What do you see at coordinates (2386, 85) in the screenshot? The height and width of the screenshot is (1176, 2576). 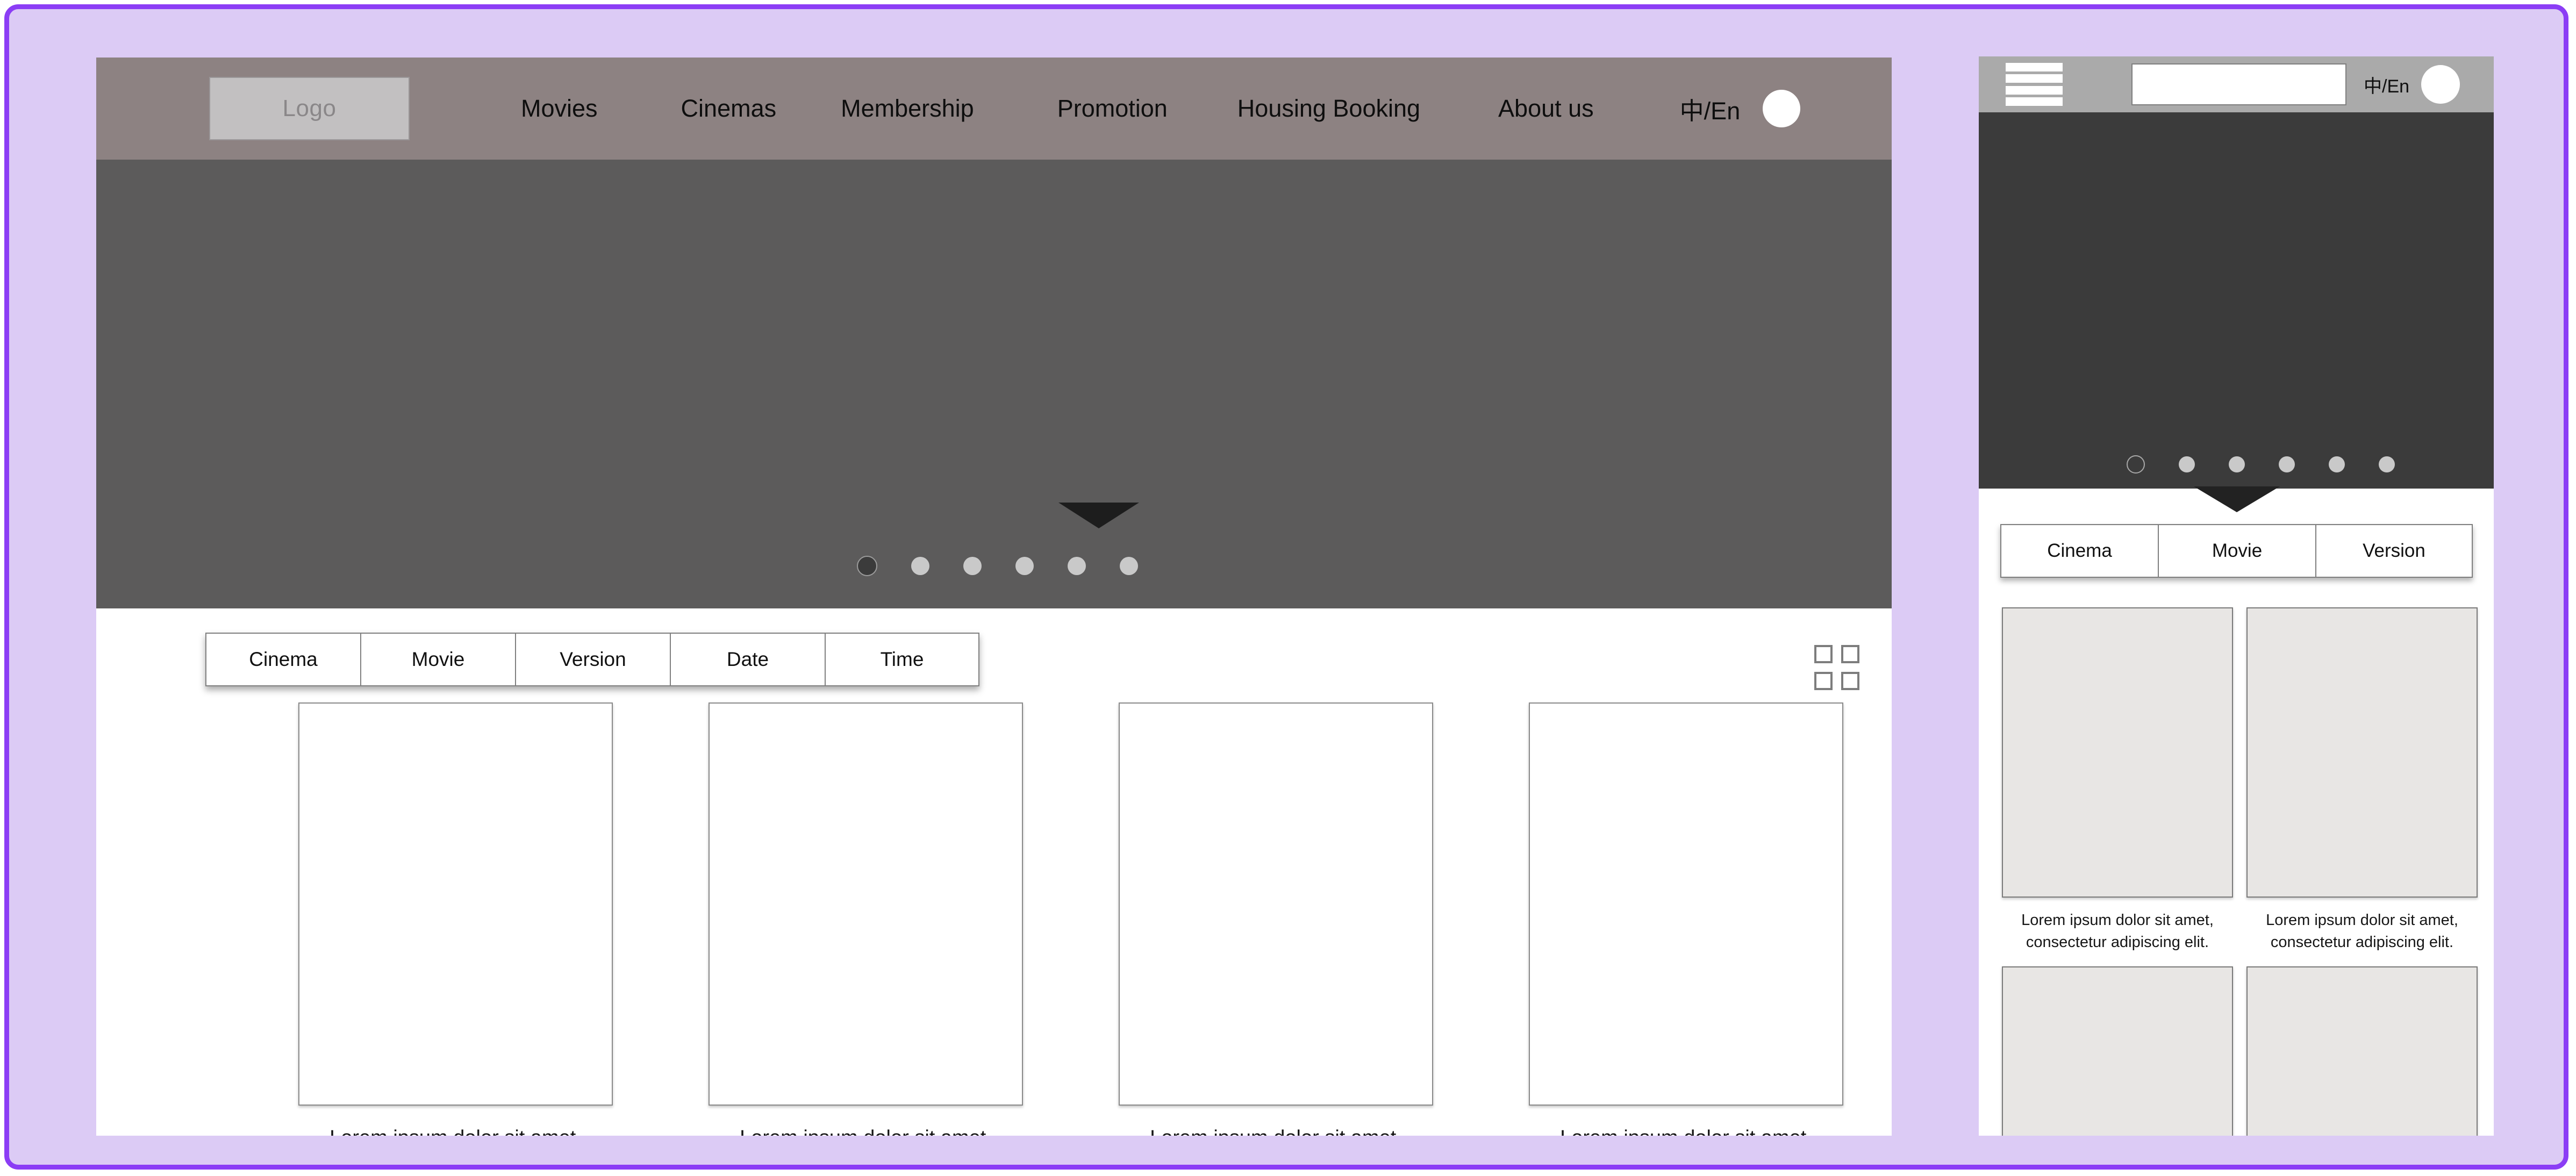 I see `mobile-language-toggle: 中/En` at bounding box center [2386, 85].